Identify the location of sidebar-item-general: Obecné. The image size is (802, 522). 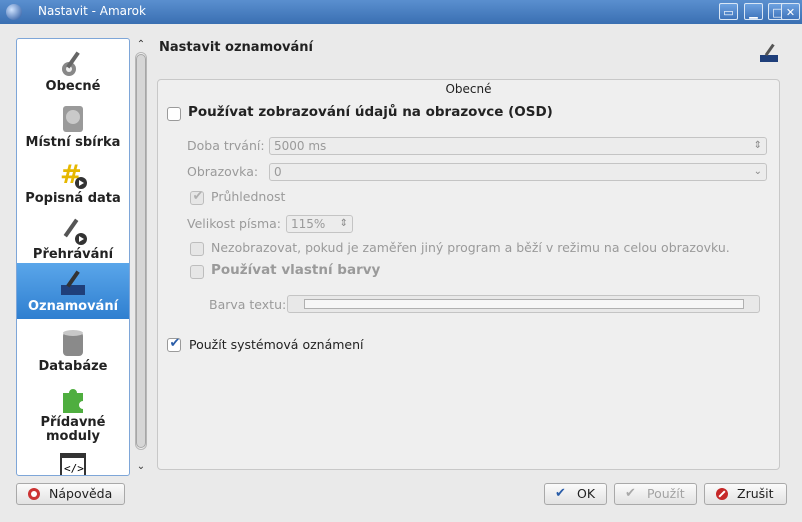
(73, 71).